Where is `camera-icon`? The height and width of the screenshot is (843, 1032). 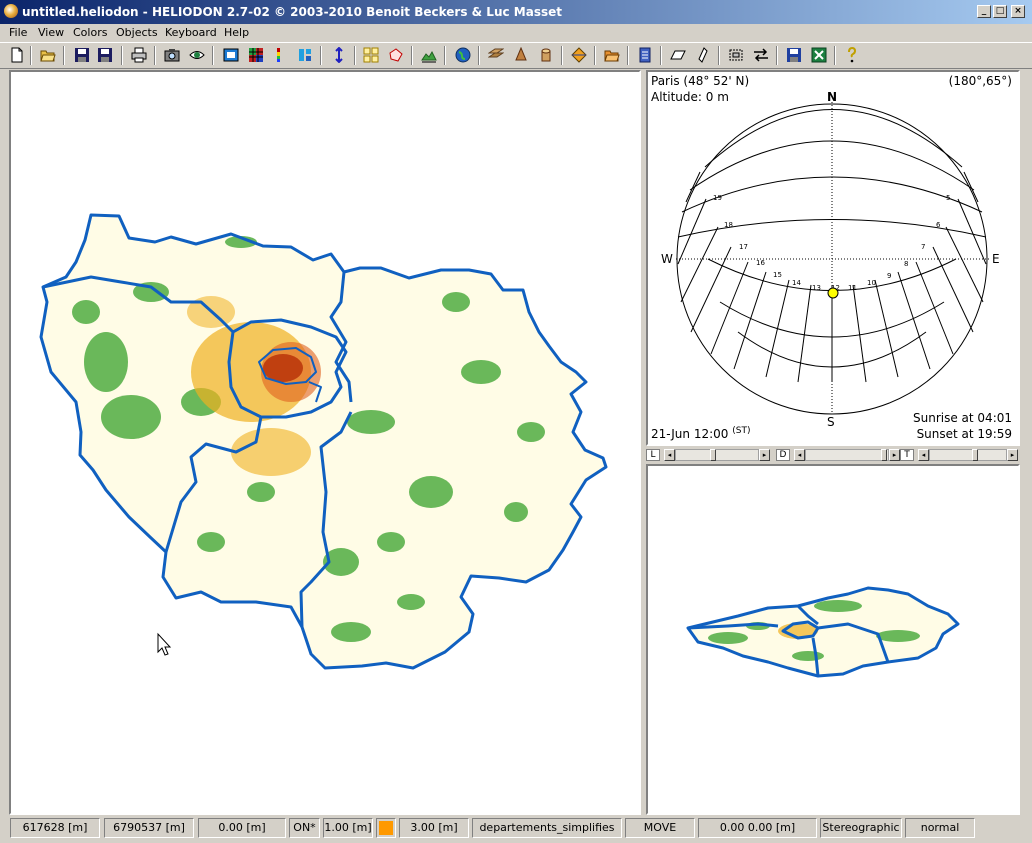
camera-icon is located at coordinates (172, 55).